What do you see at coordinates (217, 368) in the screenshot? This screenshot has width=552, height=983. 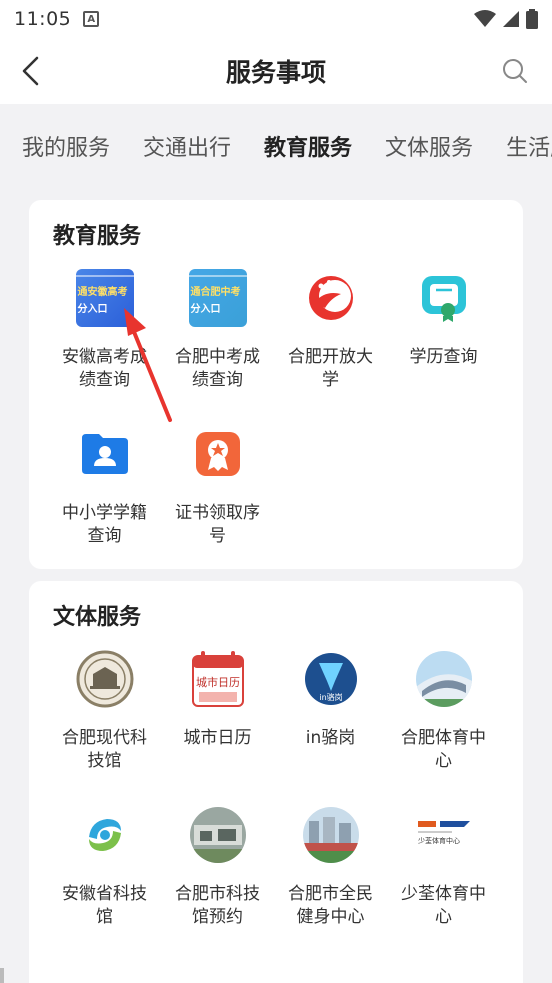 I see `service-label: 合肥中考成绩查询` at bounding box center [217, 368].